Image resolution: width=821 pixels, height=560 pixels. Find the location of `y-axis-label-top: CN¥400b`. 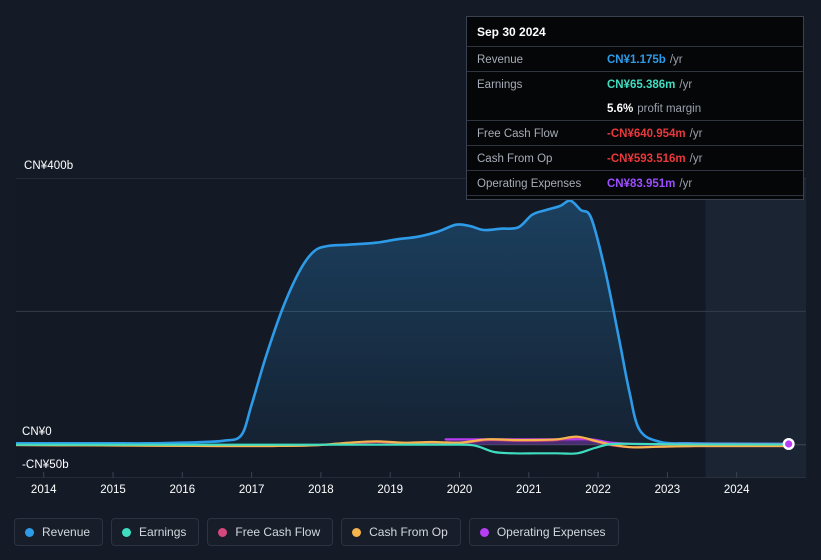

y-axis-label-top: CN¥400b is located at coordinates (49, 166).